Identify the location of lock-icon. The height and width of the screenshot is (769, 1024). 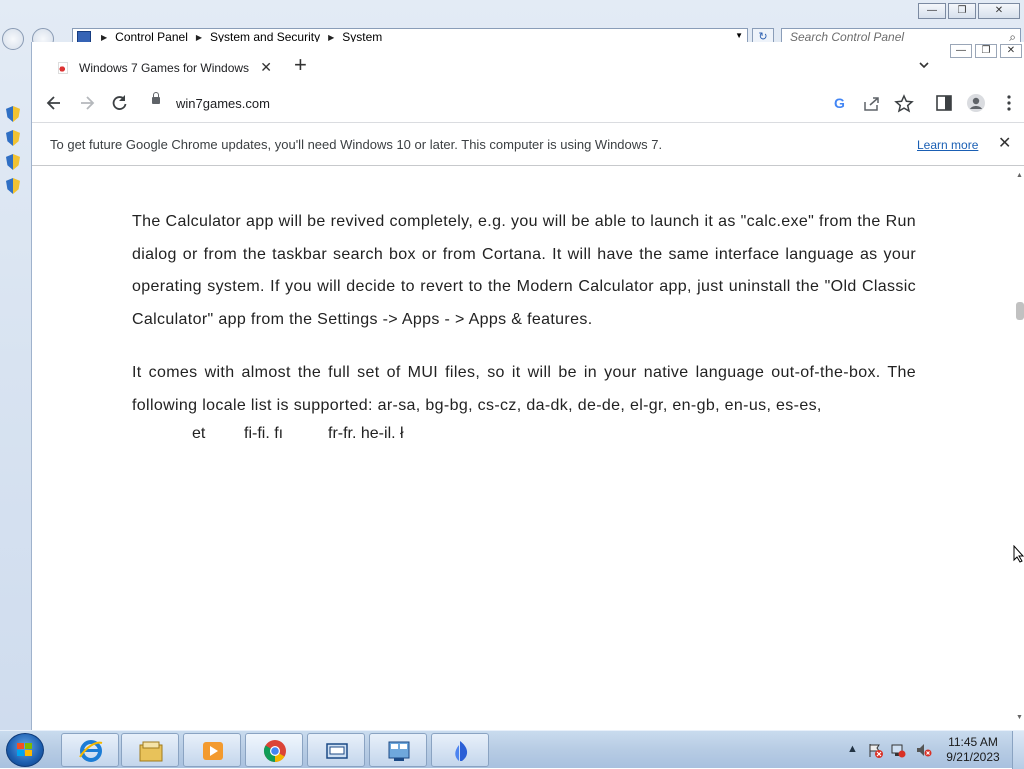
(156, 98).